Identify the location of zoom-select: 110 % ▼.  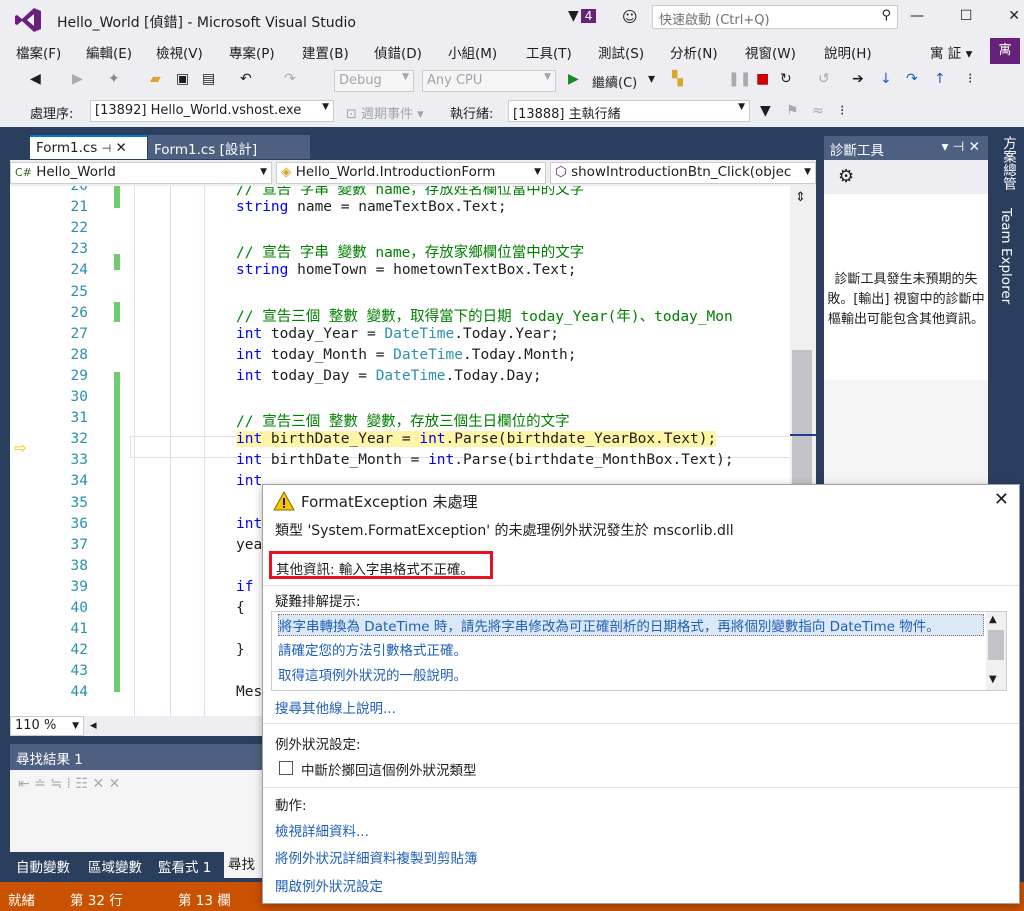
(47, 726).